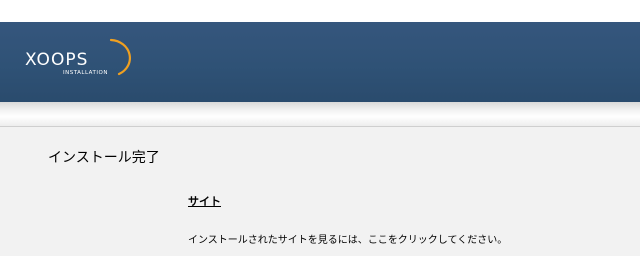  What do you see at coordinates (447, 240) in the screenshot?
I see `site-text-after: をクリックしてください。` at bounding box center [447, 240].